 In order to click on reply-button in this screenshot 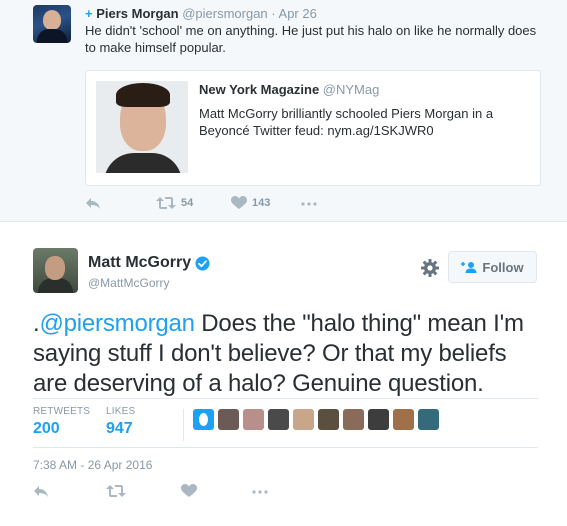, I will do `click(93, 203)`.